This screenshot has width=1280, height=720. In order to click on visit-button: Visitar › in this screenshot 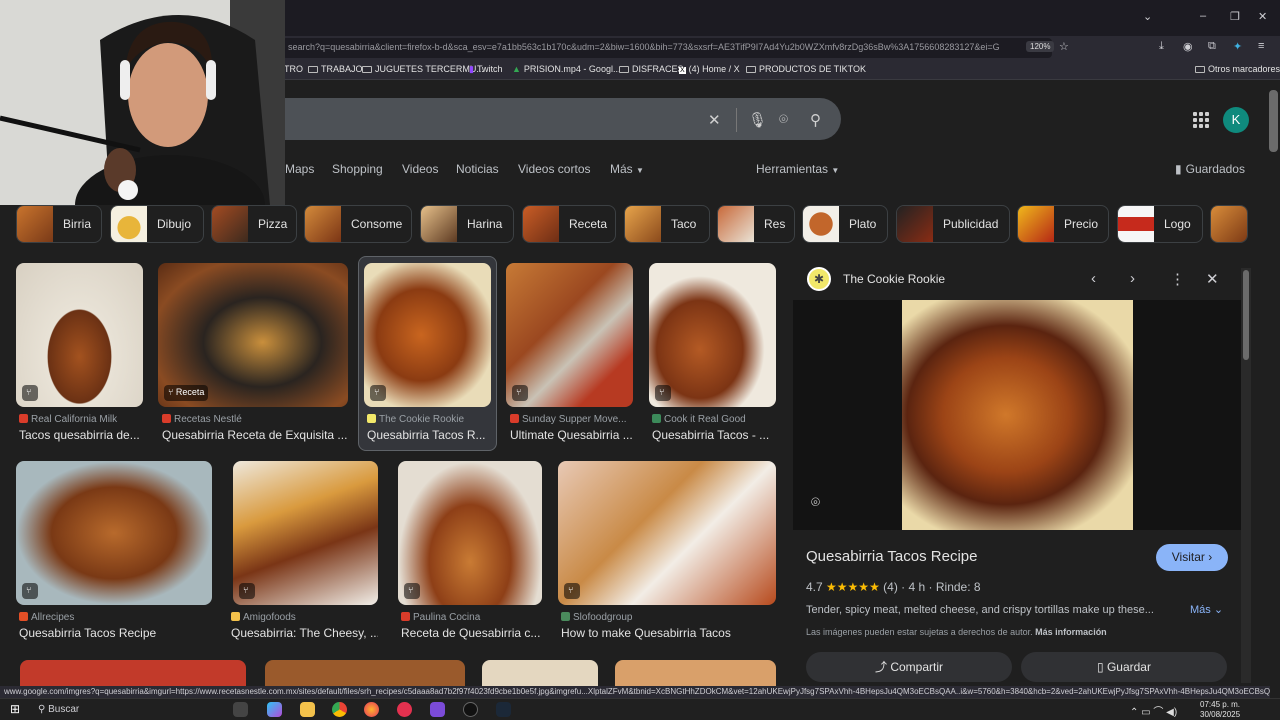, I will do `click(1192, 557)`.